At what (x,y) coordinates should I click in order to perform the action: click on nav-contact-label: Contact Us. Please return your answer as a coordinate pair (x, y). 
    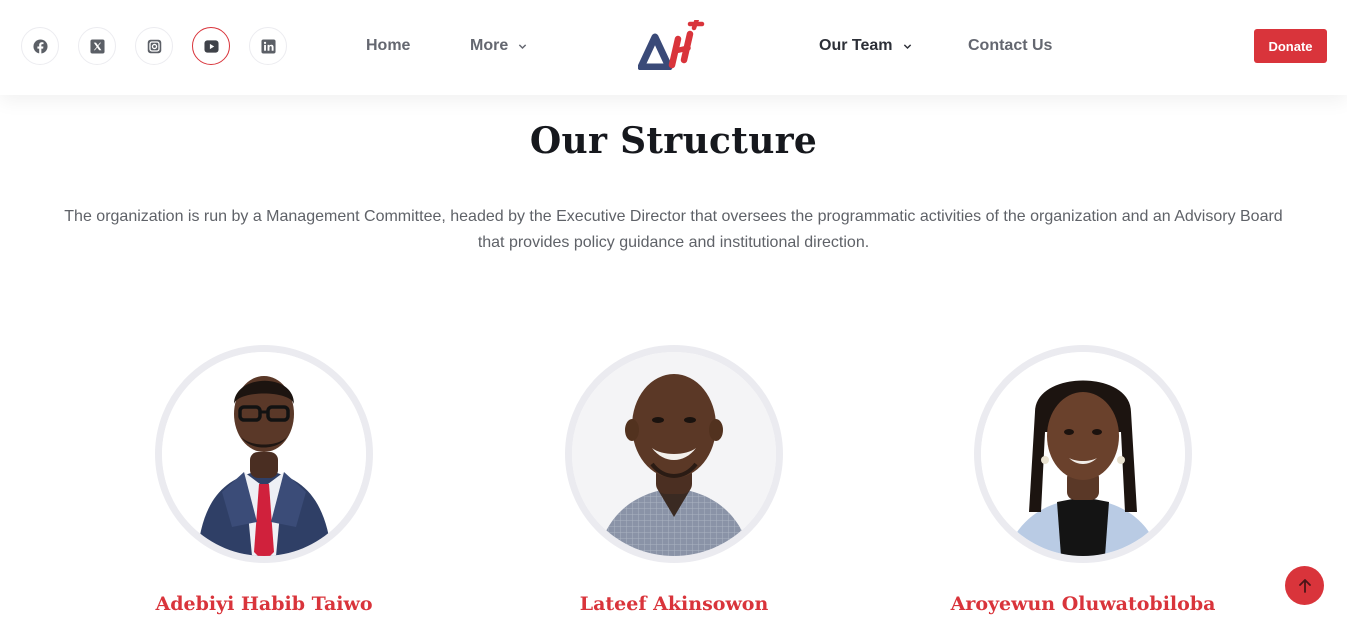
    Looking at the image, I should click on (1010, 45).